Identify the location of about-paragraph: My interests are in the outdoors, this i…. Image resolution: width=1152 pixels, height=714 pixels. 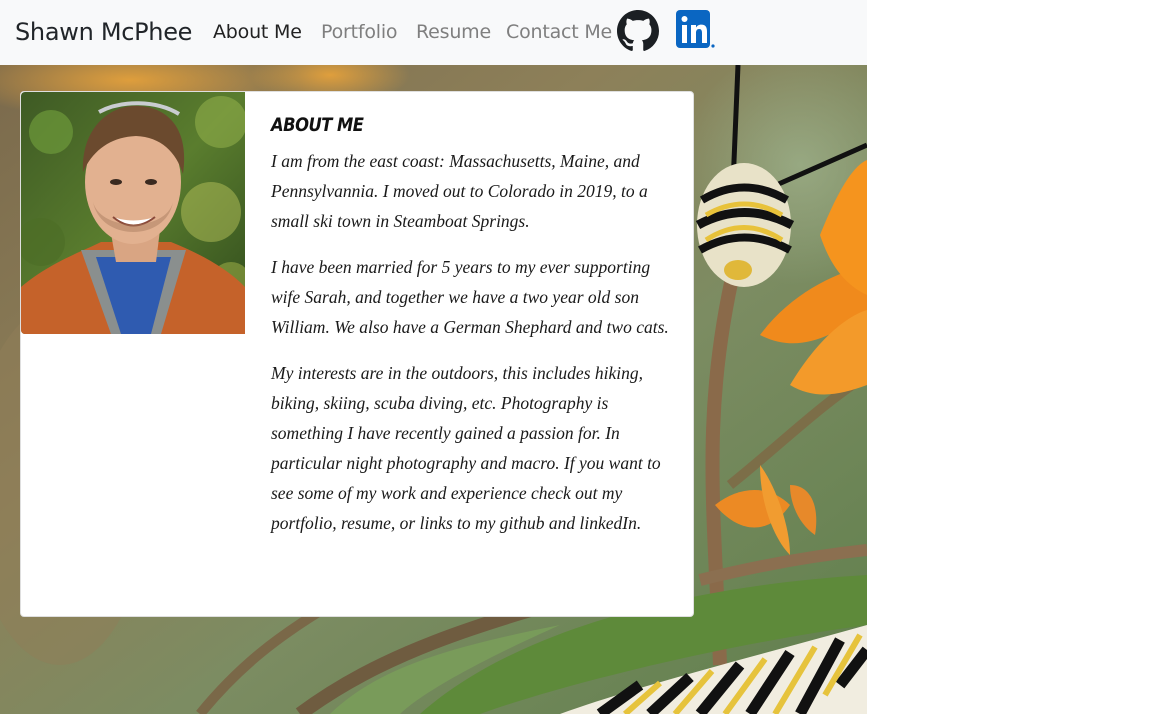
(466, 448).